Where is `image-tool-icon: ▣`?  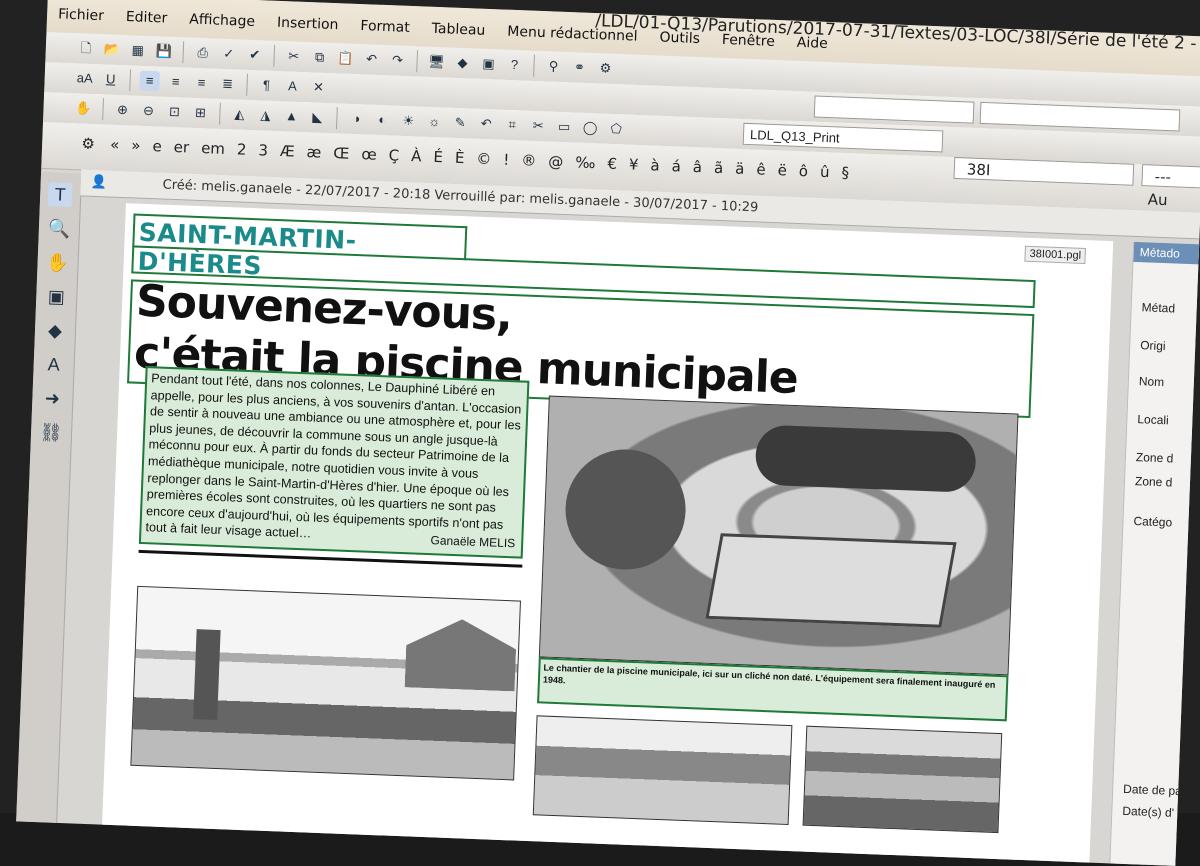
image-tool-icon: ▣ is located at coordinates (56, 296).